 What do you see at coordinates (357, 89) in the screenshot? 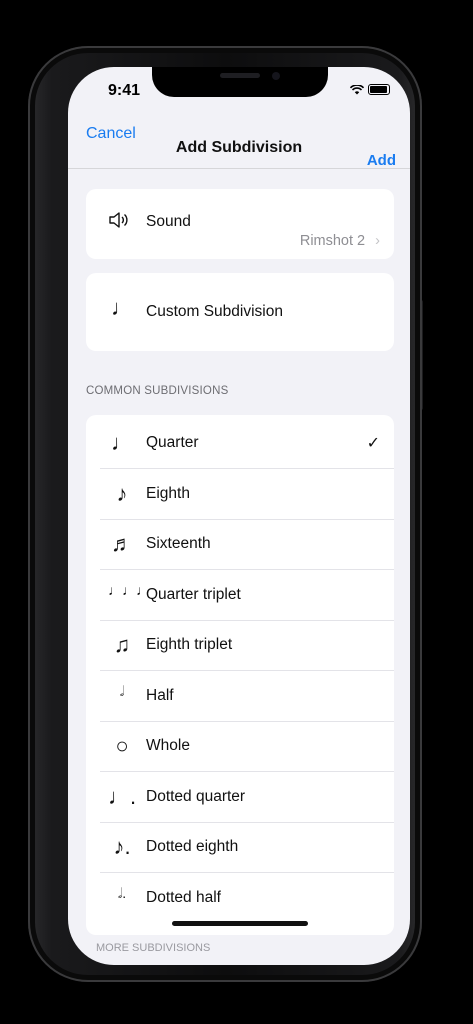
I see `wifi-icon` at bounding box center [357, 89].